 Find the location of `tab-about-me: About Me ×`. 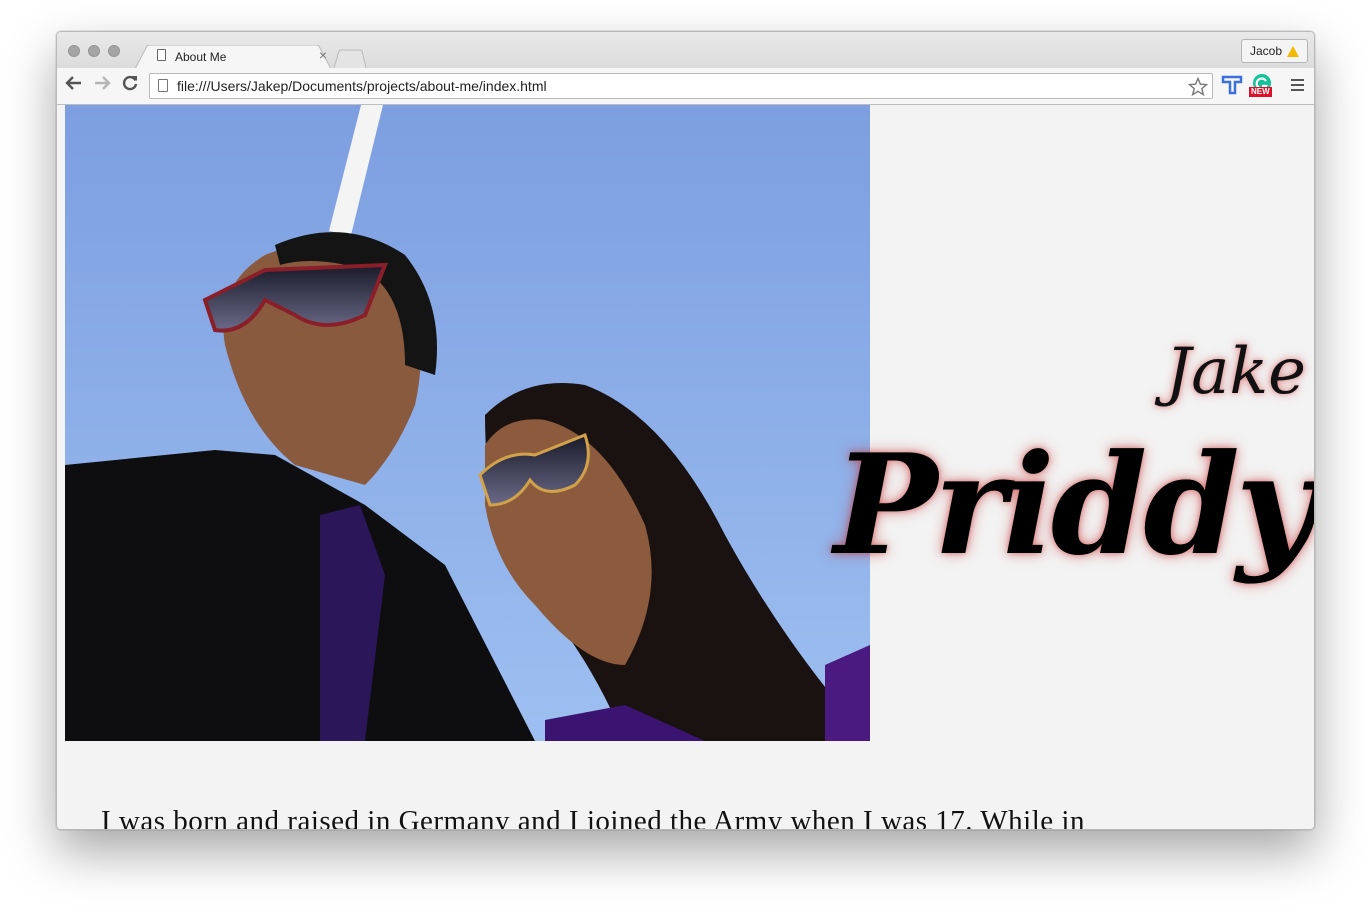

tab-about-me: About Me × is located at coordinates (233, 57).